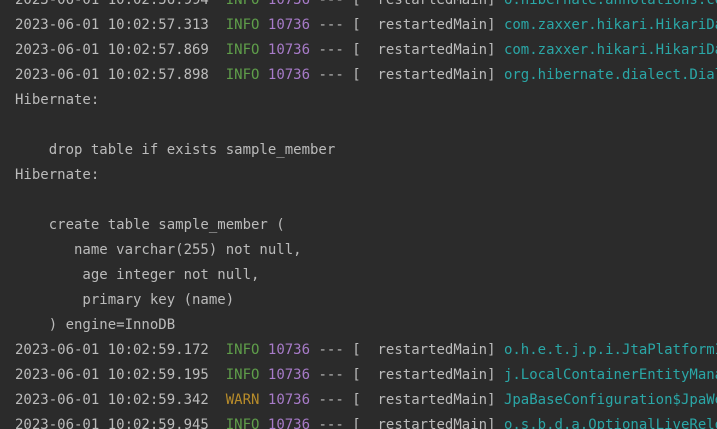  What do you see at coordinates (112, 4) in the screenshot?
I see `log-timestamp: 2023-06-01 10:02:56.994` at bounding box center [112, 4].